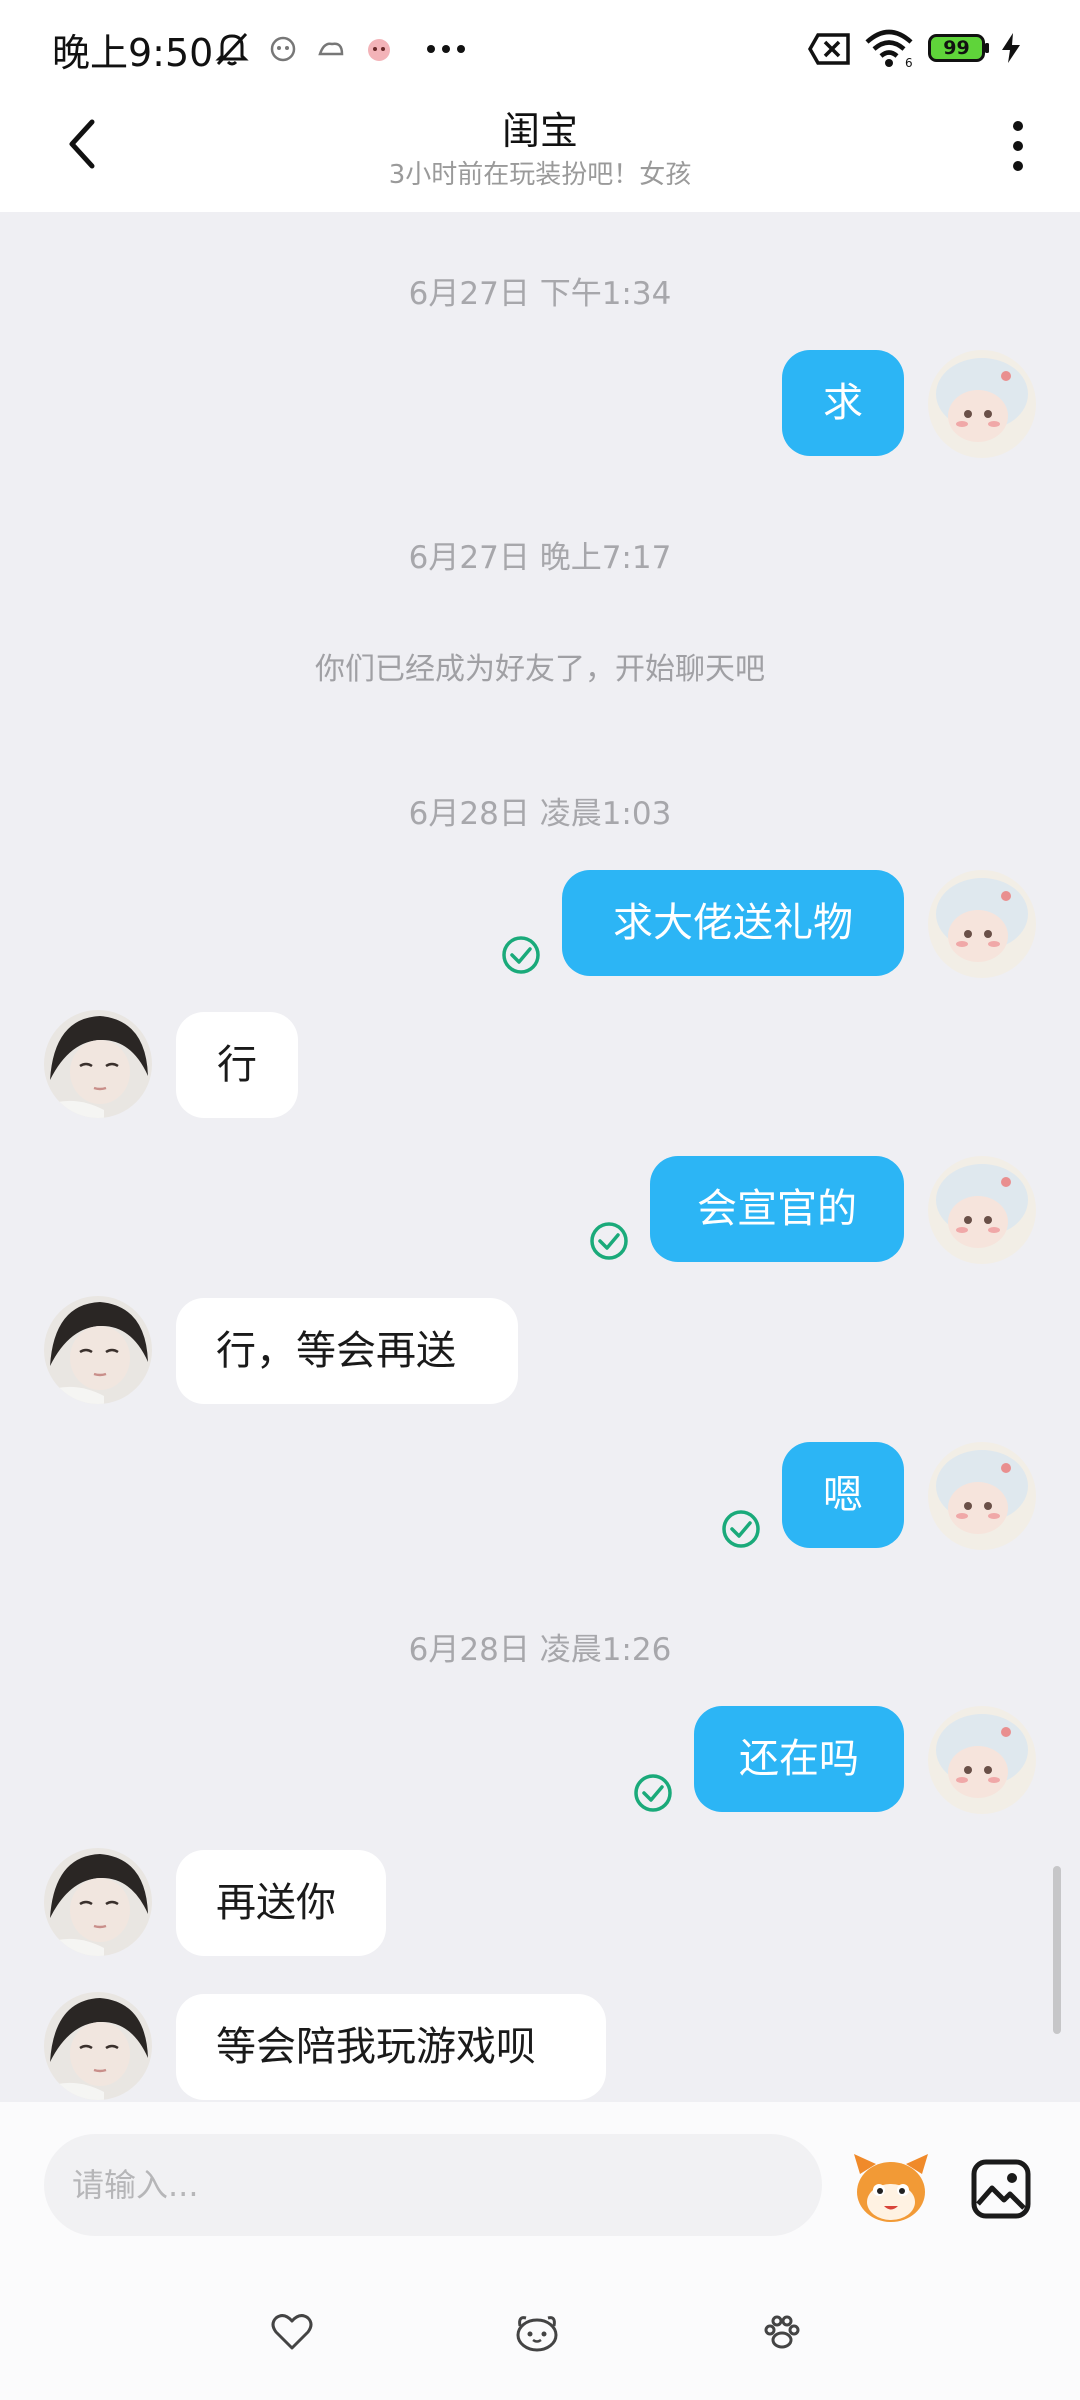  Describe the element at coordinates (909, 62) in the screenshot. I see `svg-text: 6` at that location.